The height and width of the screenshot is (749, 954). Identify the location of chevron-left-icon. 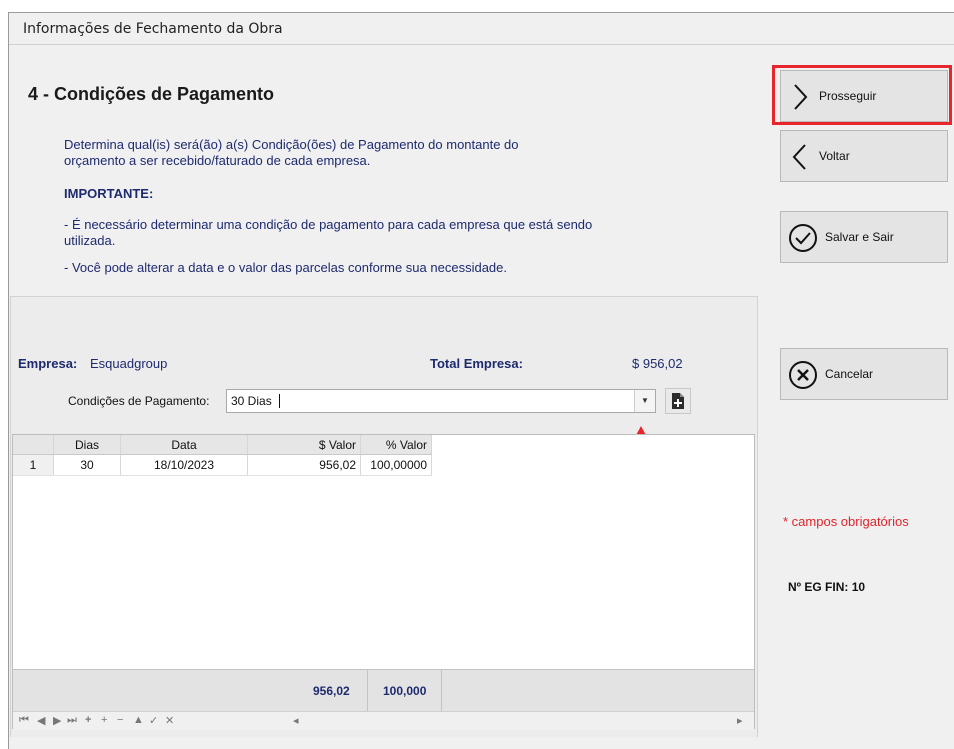
(799, 157).